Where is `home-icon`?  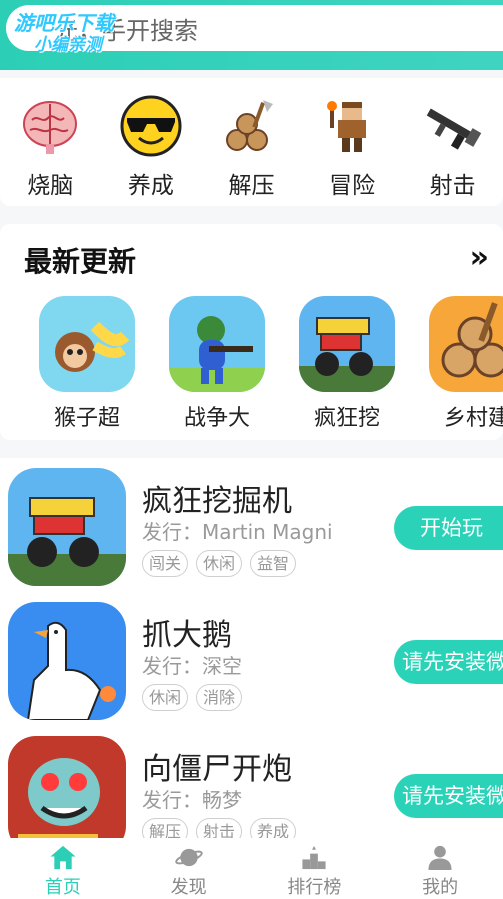 home-icon is located at coordinates (63, 857).